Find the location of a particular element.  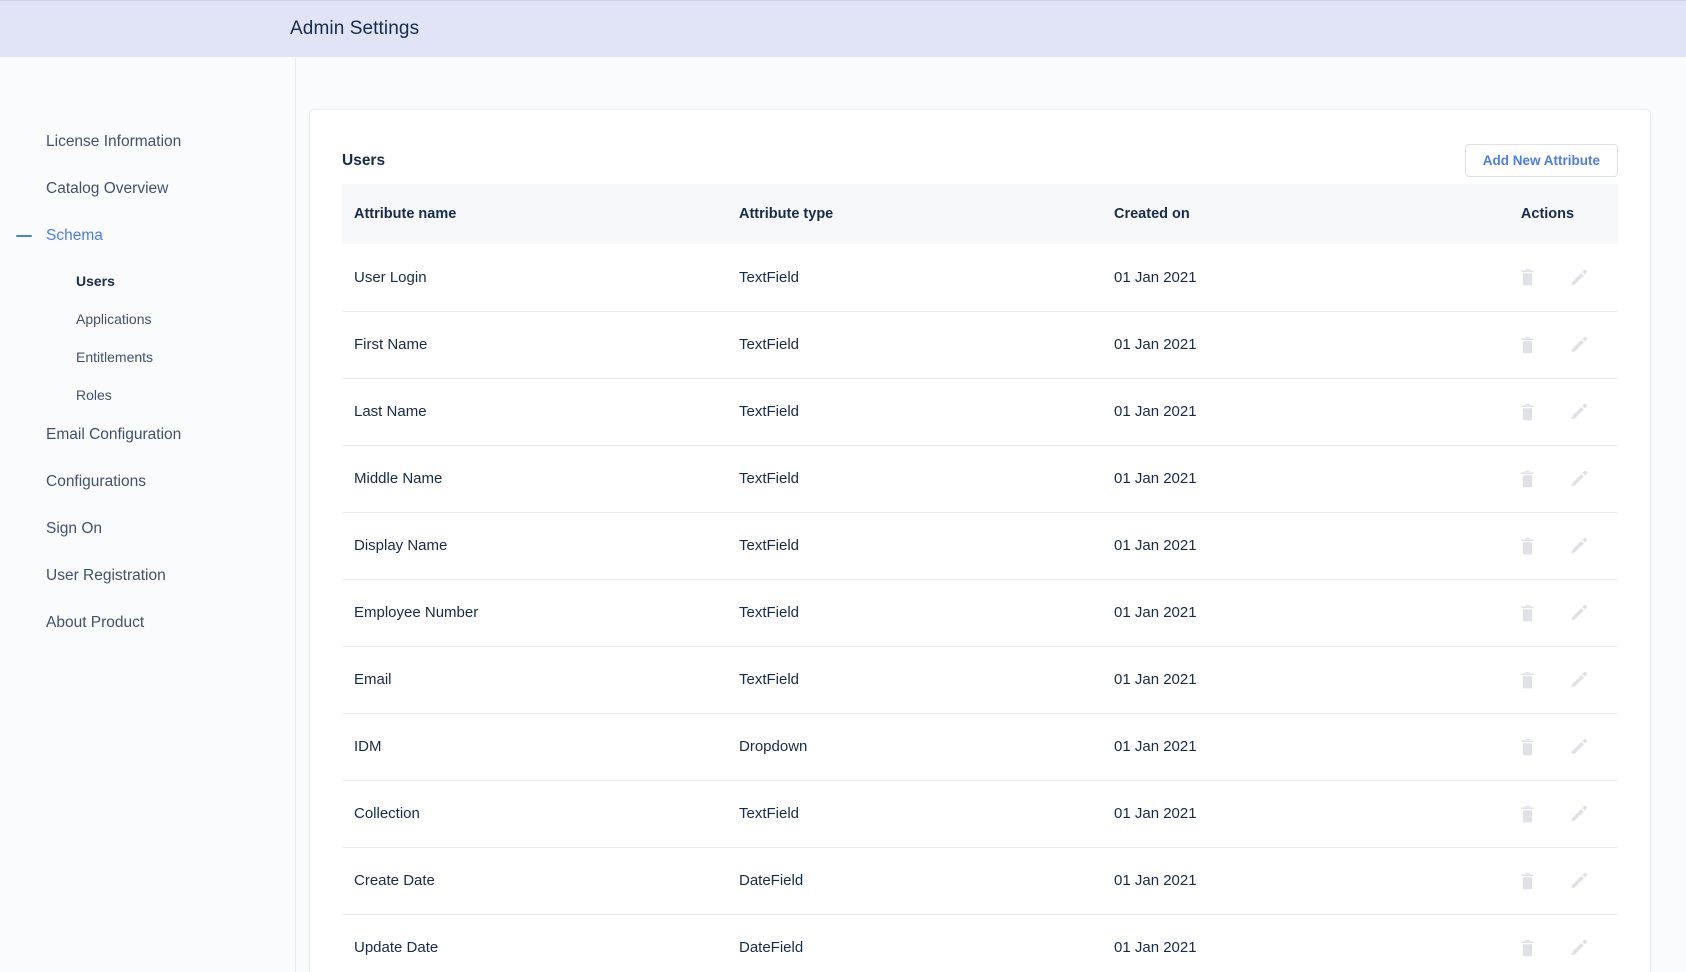

table-row: Display Name TextField 01 Jan 2021 is located at coordinates (980, 546).